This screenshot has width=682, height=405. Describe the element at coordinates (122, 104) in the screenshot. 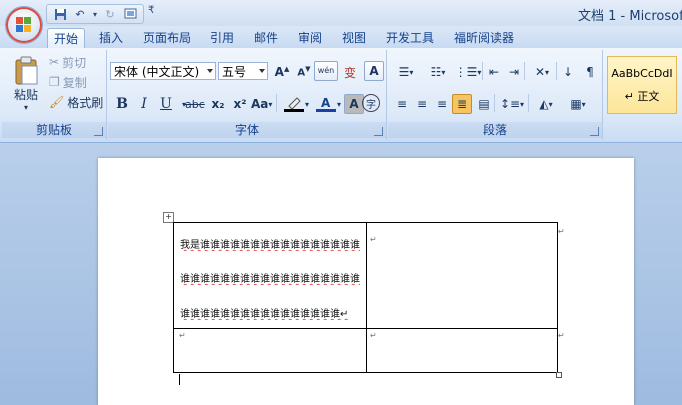

I see `bold-button: B` at that location.